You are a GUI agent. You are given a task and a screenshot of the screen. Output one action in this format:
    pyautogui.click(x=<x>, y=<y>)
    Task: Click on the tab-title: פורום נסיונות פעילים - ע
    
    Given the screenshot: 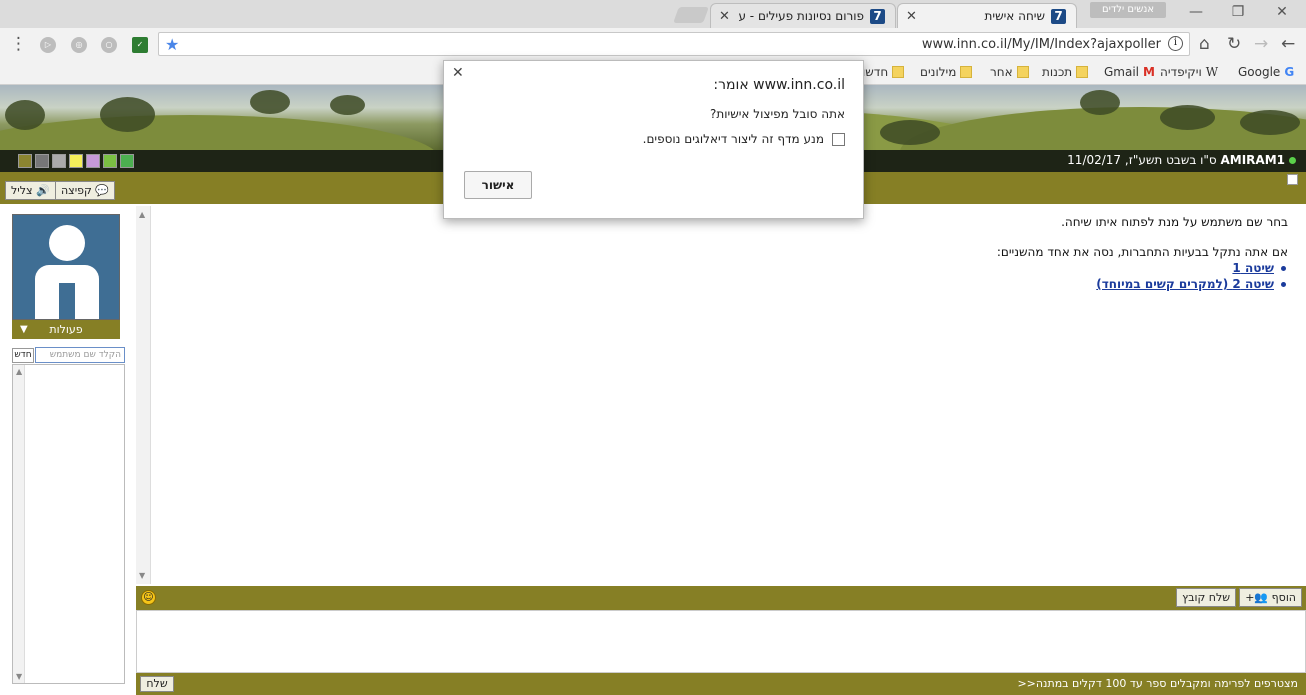 What is the action you would take?
    pyautogui.click(x=801, y=16)
    